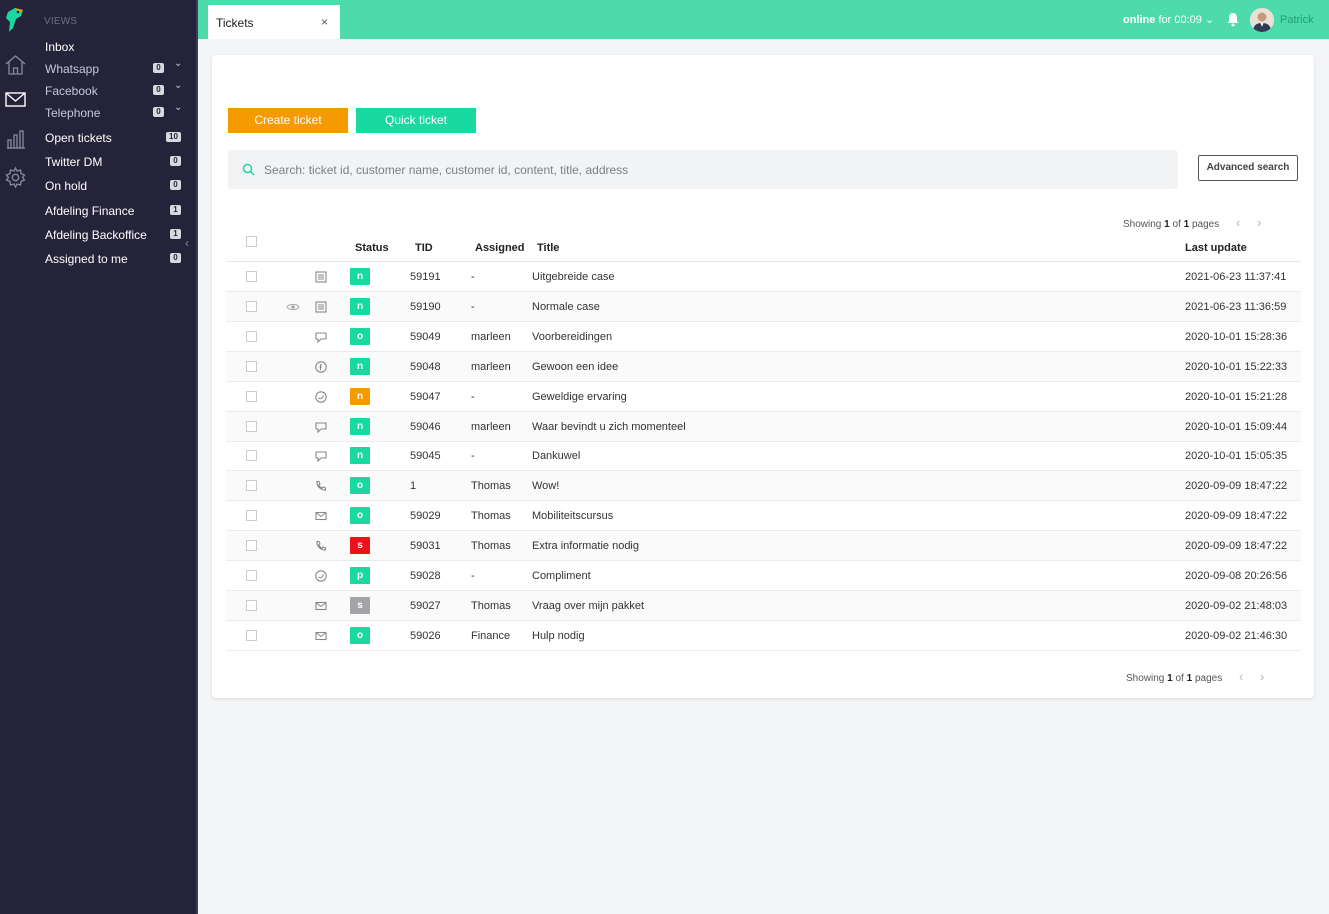 The height and width of the screenshot is (914, 1329). What do you see at coordinates (548, 248) in the screenshot?
I see `header-title: Title` at bounding box center [548, 248].